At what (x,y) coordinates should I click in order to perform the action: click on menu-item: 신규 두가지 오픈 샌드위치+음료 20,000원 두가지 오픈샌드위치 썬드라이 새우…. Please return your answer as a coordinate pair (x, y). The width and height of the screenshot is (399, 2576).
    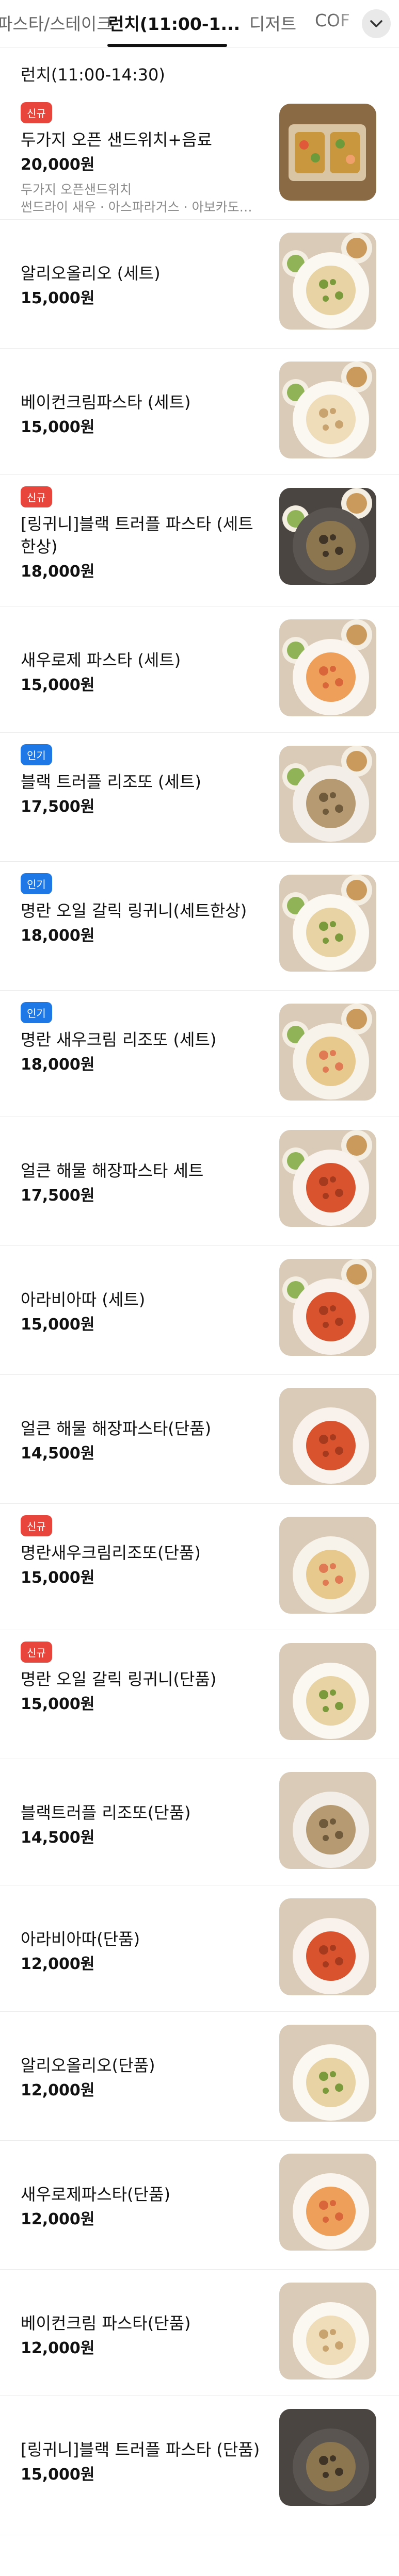
    Looking at the image, I should click on (199, 155).